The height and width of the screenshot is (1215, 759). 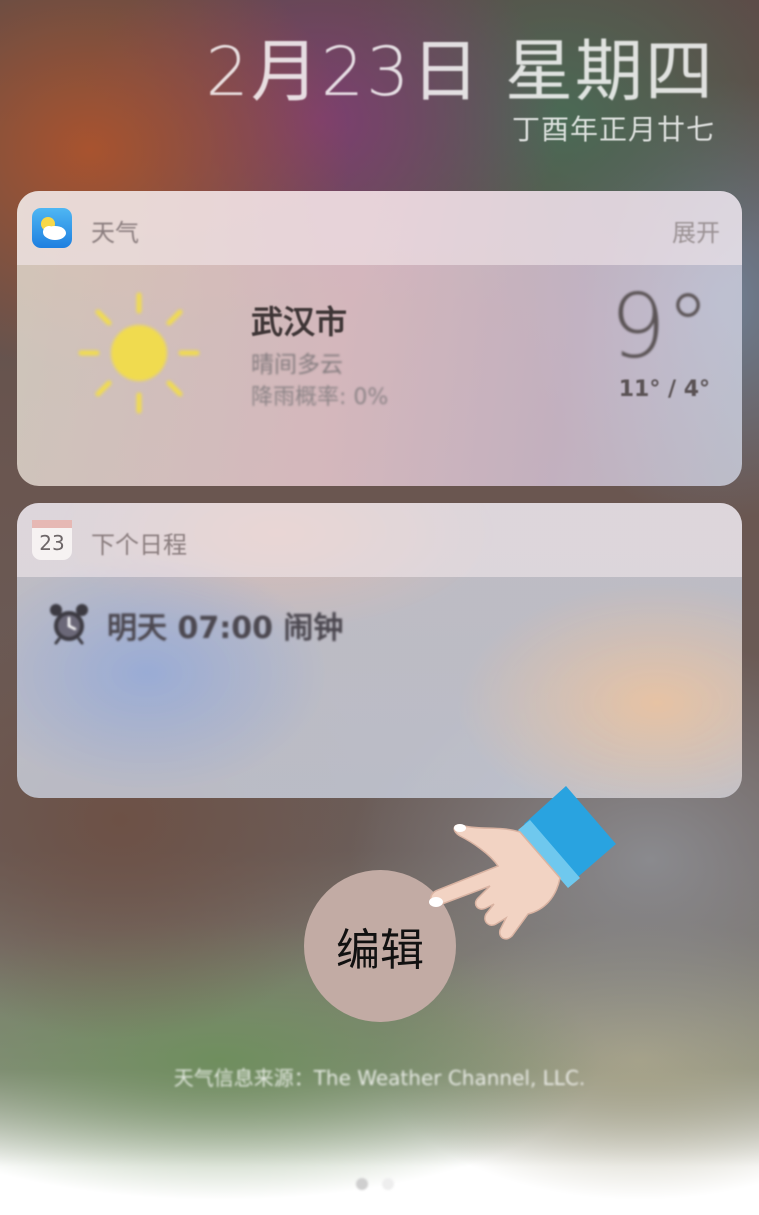 What do you see at coordinates (297, 365) in the screenshot?
I see `weather-condition: 晴间多云` at bounding box center [297, 365].